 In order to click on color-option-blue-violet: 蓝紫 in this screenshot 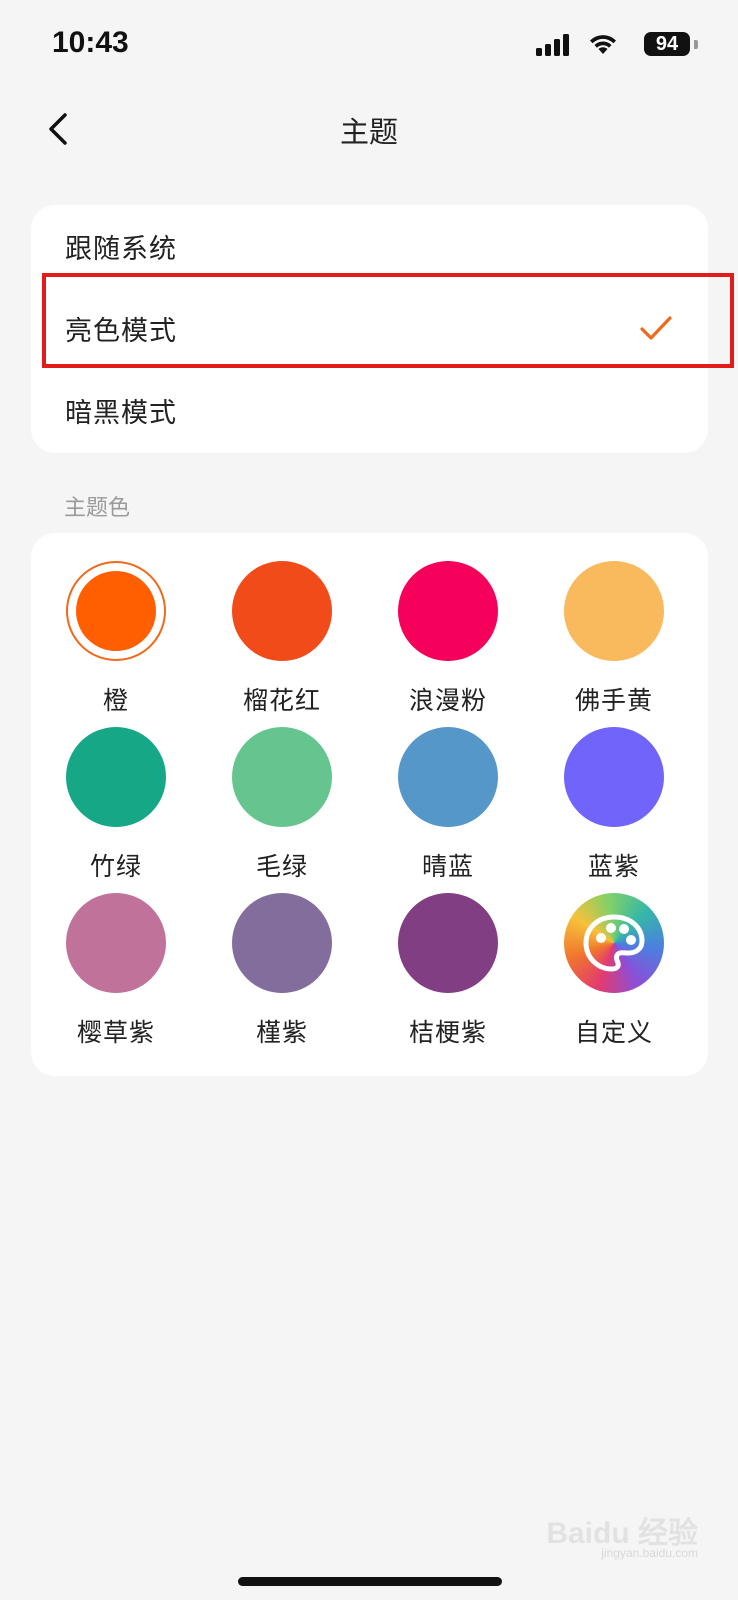, I will do `click(614, 790)`.